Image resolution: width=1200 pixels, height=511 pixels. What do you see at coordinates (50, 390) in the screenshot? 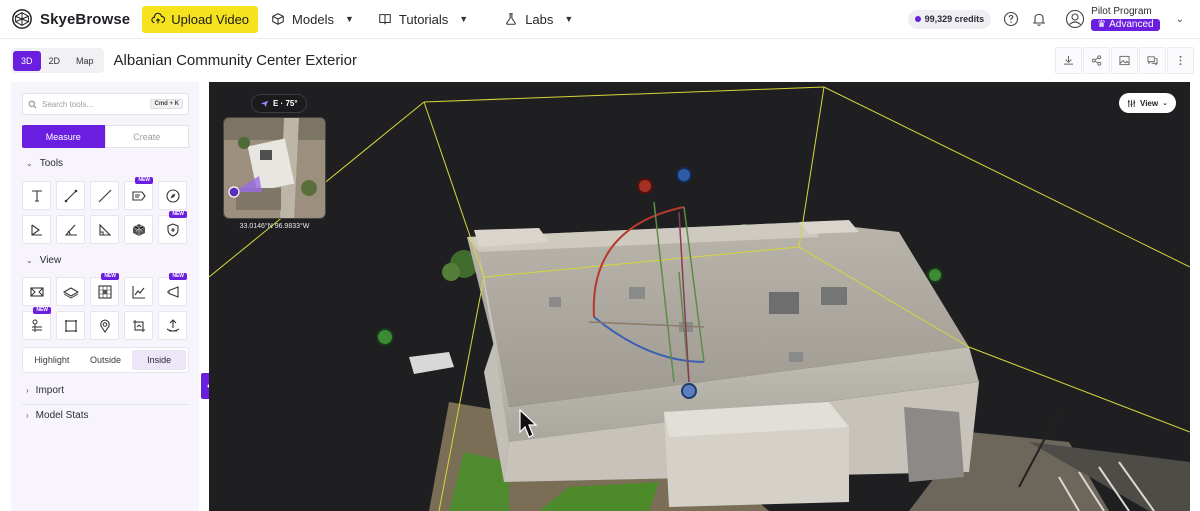
I see `section-import-label: Import` at bounding box center [50, 390].